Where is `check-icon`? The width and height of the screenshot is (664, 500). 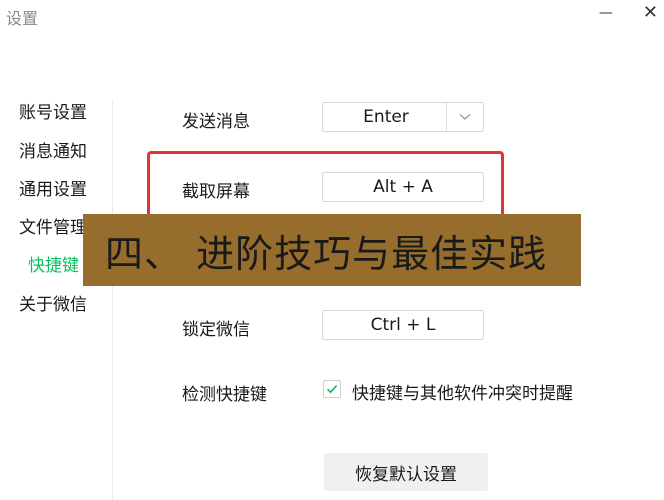 check-icon is located at coordinates (332, 389).